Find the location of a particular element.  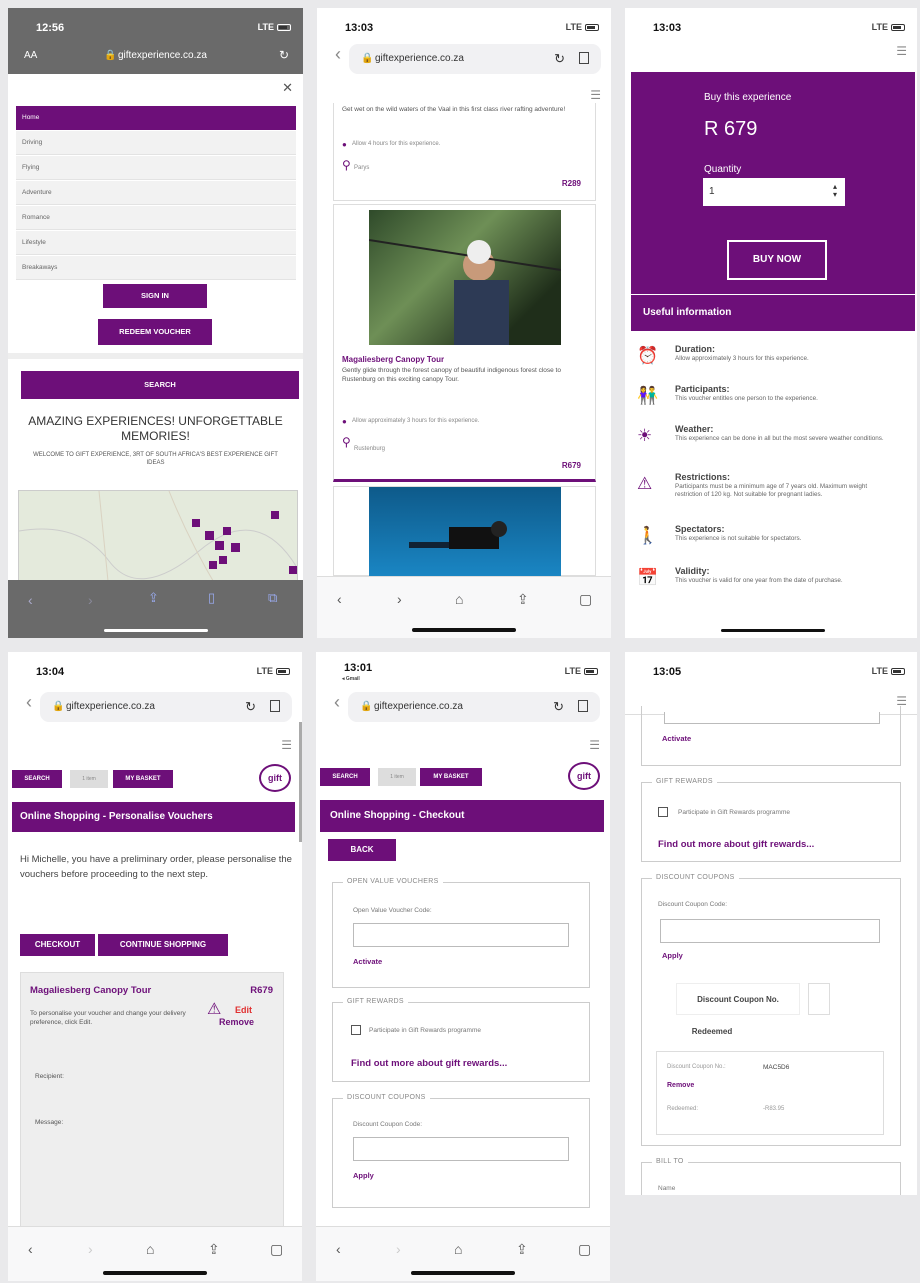

buy-label: Buy this experience is located at coordinates (748, 97).